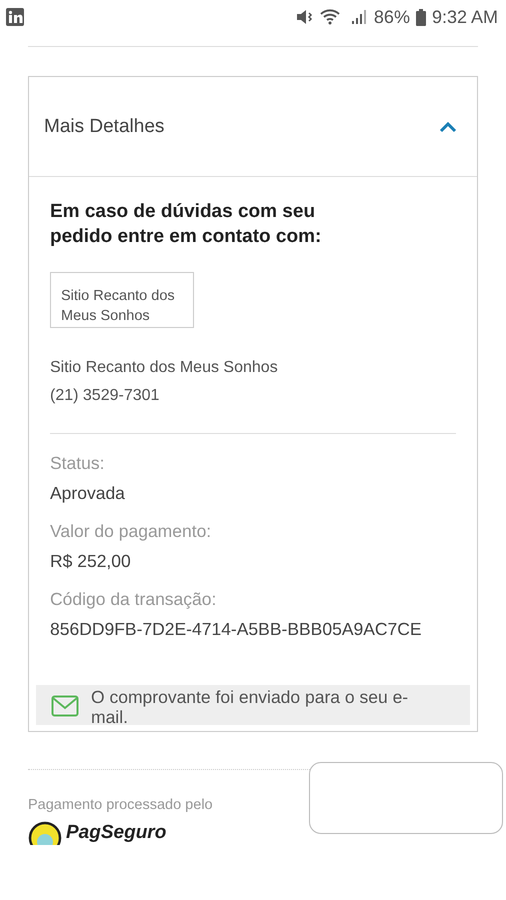 The height and width of the screenshot is (900, 506). What do you see at coordinates (465, 17) in the screenshot?
I see `clock-time: 9:32 AM` at bounding box center [465, 17].